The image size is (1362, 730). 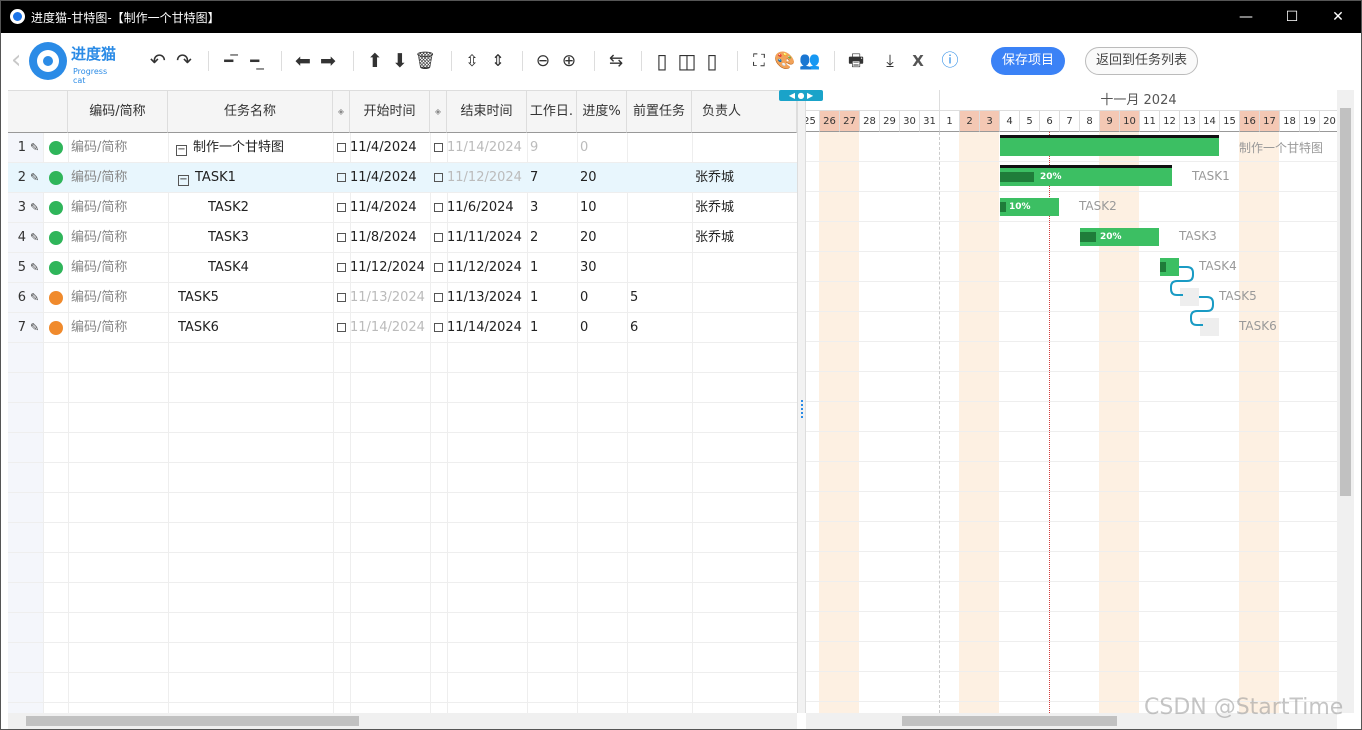 I want to click on table-row: 4 ✎ 编码/简称 TASK3 11/8/2024 11/11/2024 2 20 张乔城, so click(x=402, y=238).